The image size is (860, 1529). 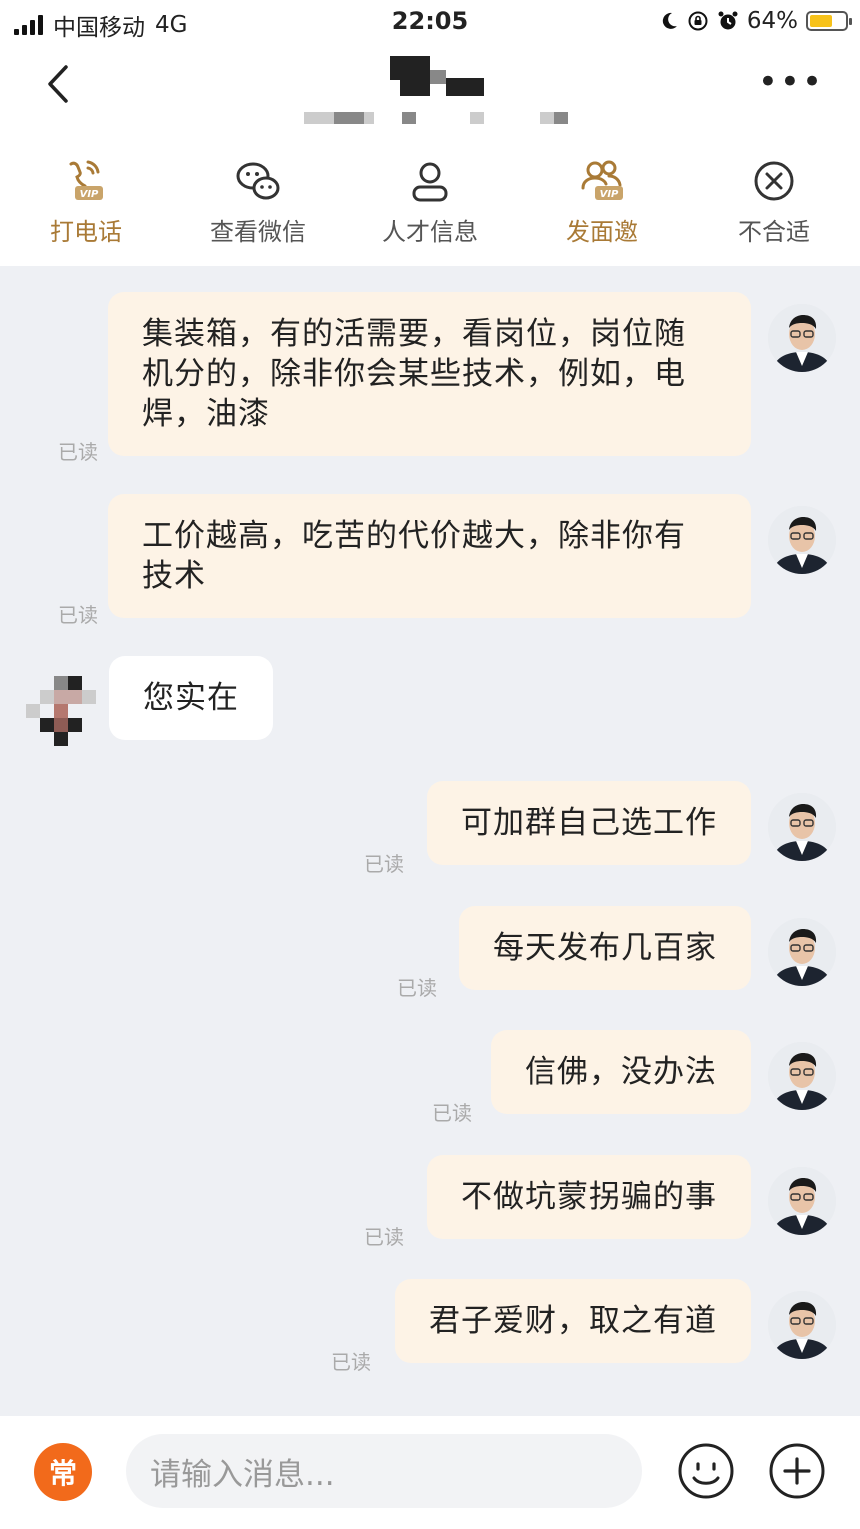 I want to click on view-wechat-button: 查看微信, so click(x=258, y=205).